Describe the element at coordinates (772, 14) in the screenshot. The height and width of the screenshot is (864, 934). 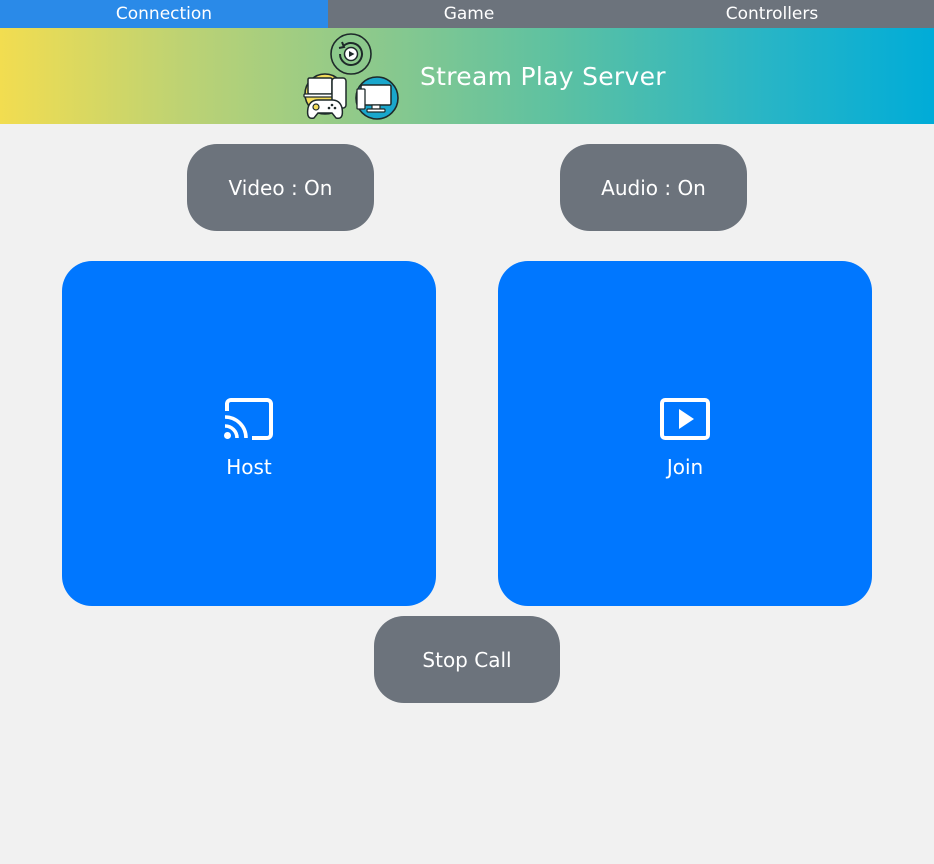
I see `tab-controllers: Controllers` at that location.